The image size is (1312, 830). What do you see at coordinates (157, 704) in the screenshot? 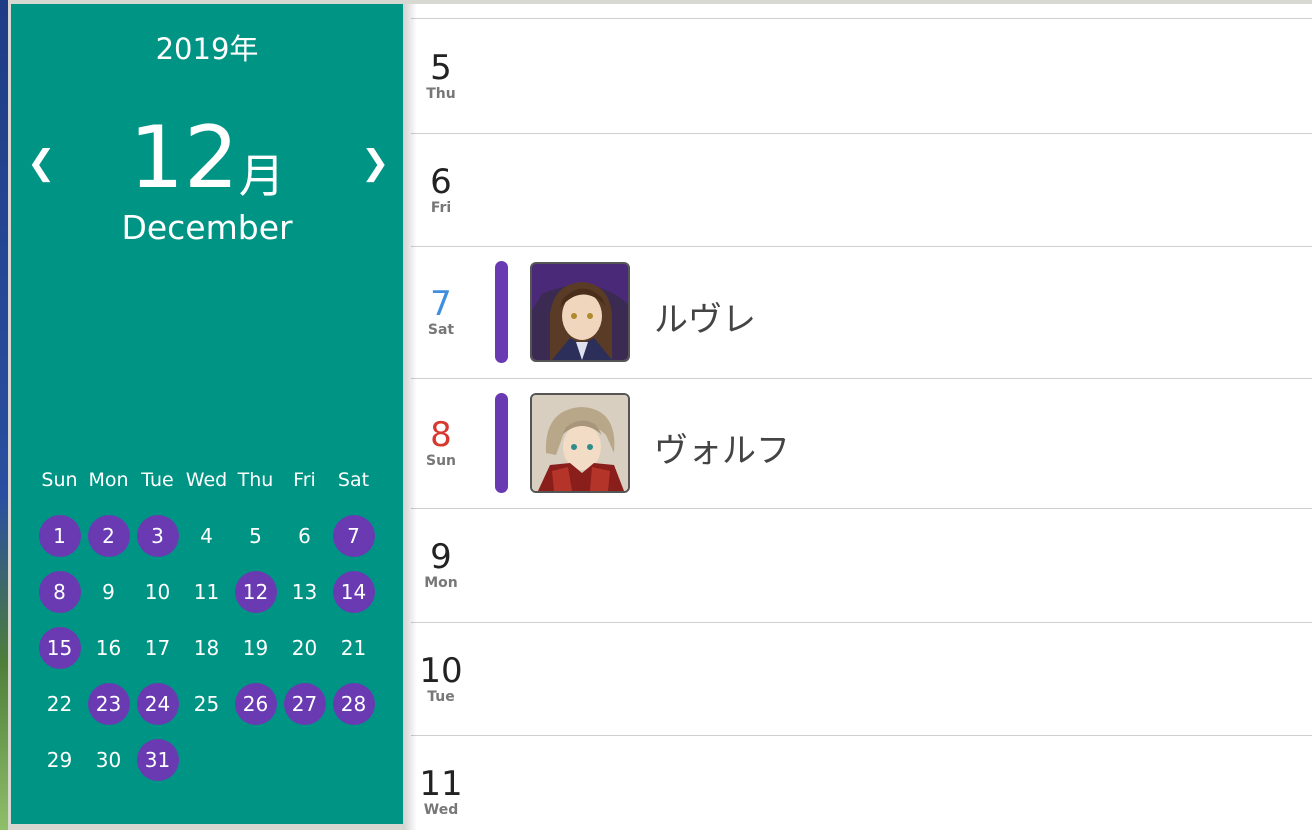
I see `calendar-day: 24` at bounding box center [157, 704].